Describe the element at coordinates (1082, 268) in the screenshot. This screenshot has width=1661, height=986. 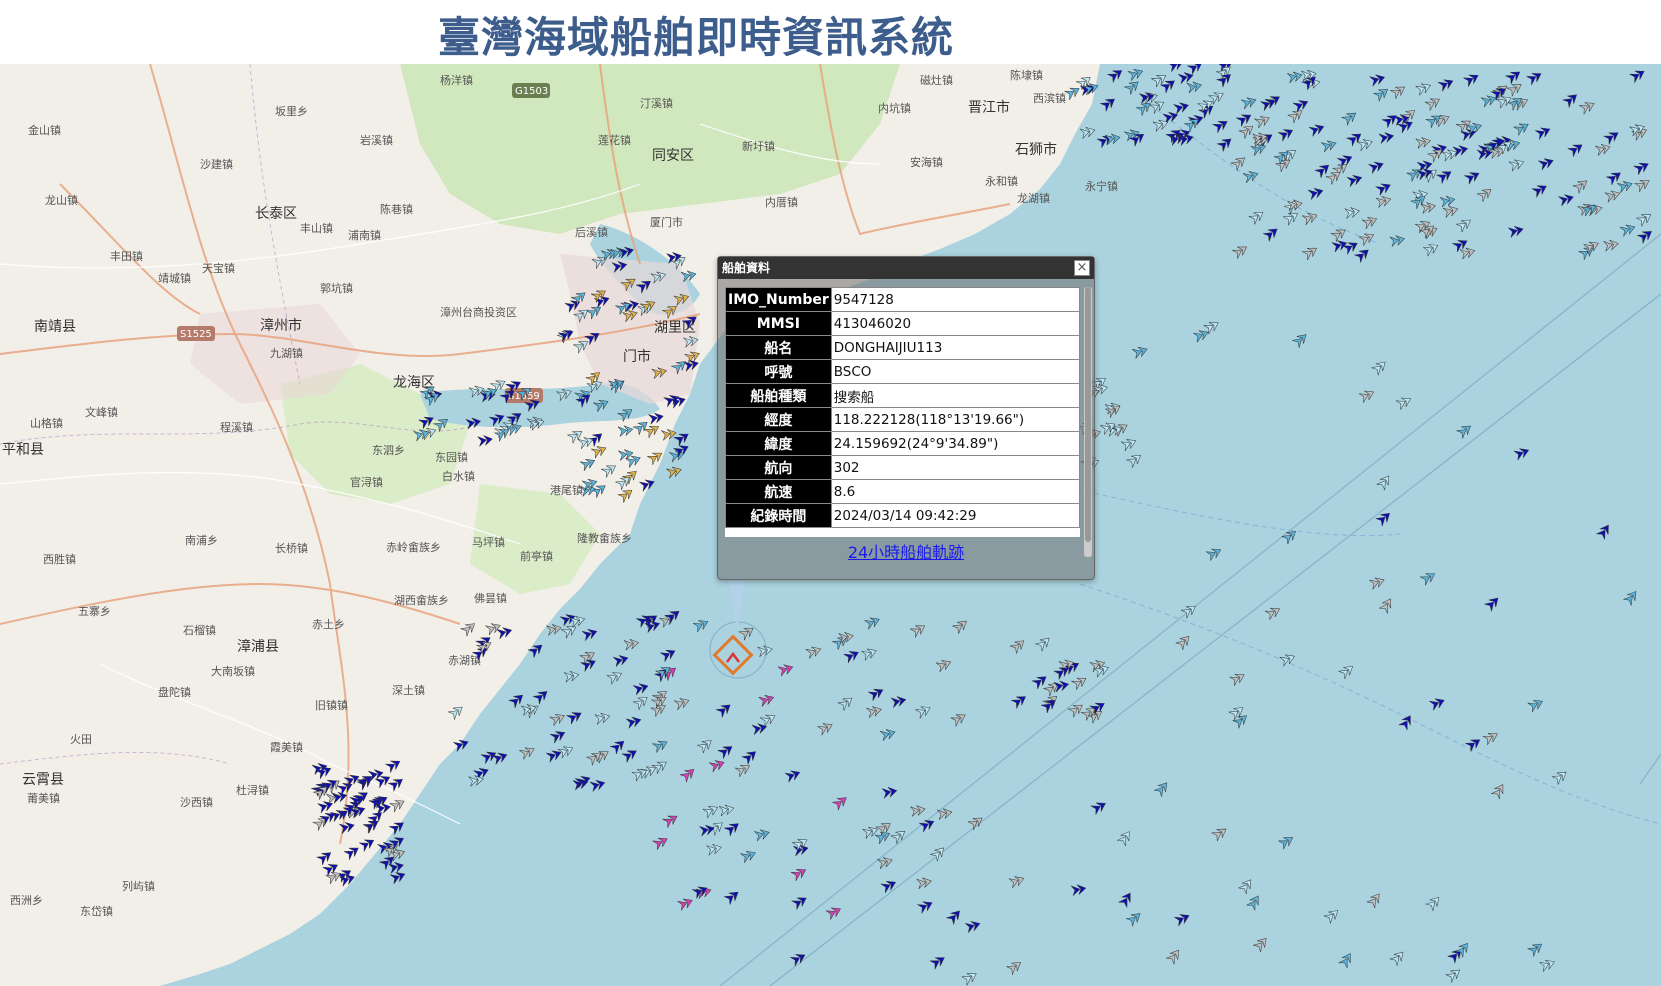
I see `close-icon: ×` at that location.